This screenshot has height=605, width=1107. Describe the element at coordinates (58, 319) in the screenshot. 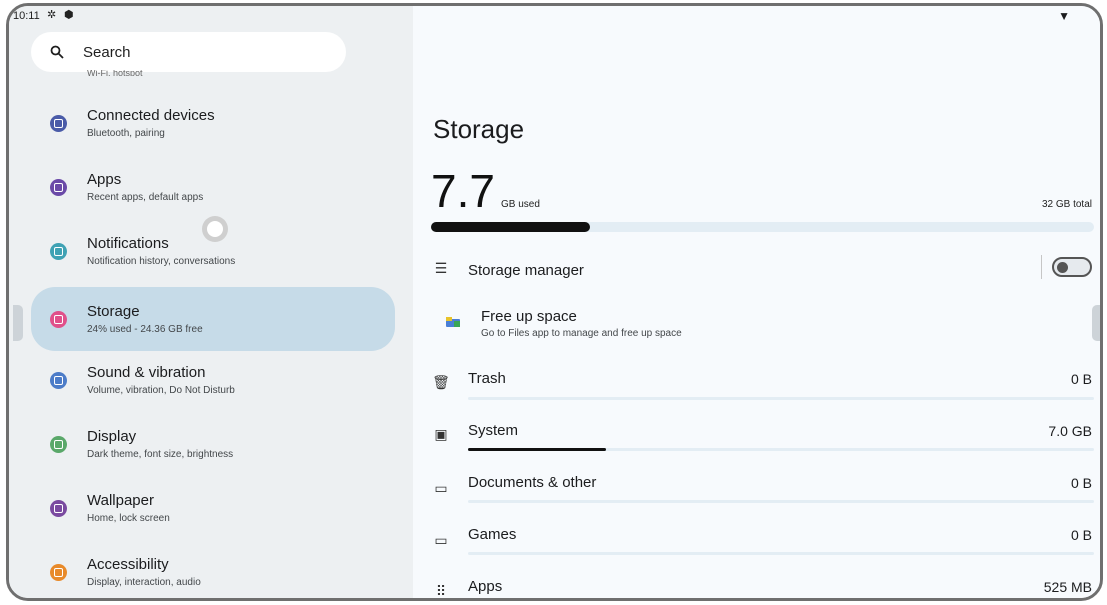

I see `storage-icon` at that location.